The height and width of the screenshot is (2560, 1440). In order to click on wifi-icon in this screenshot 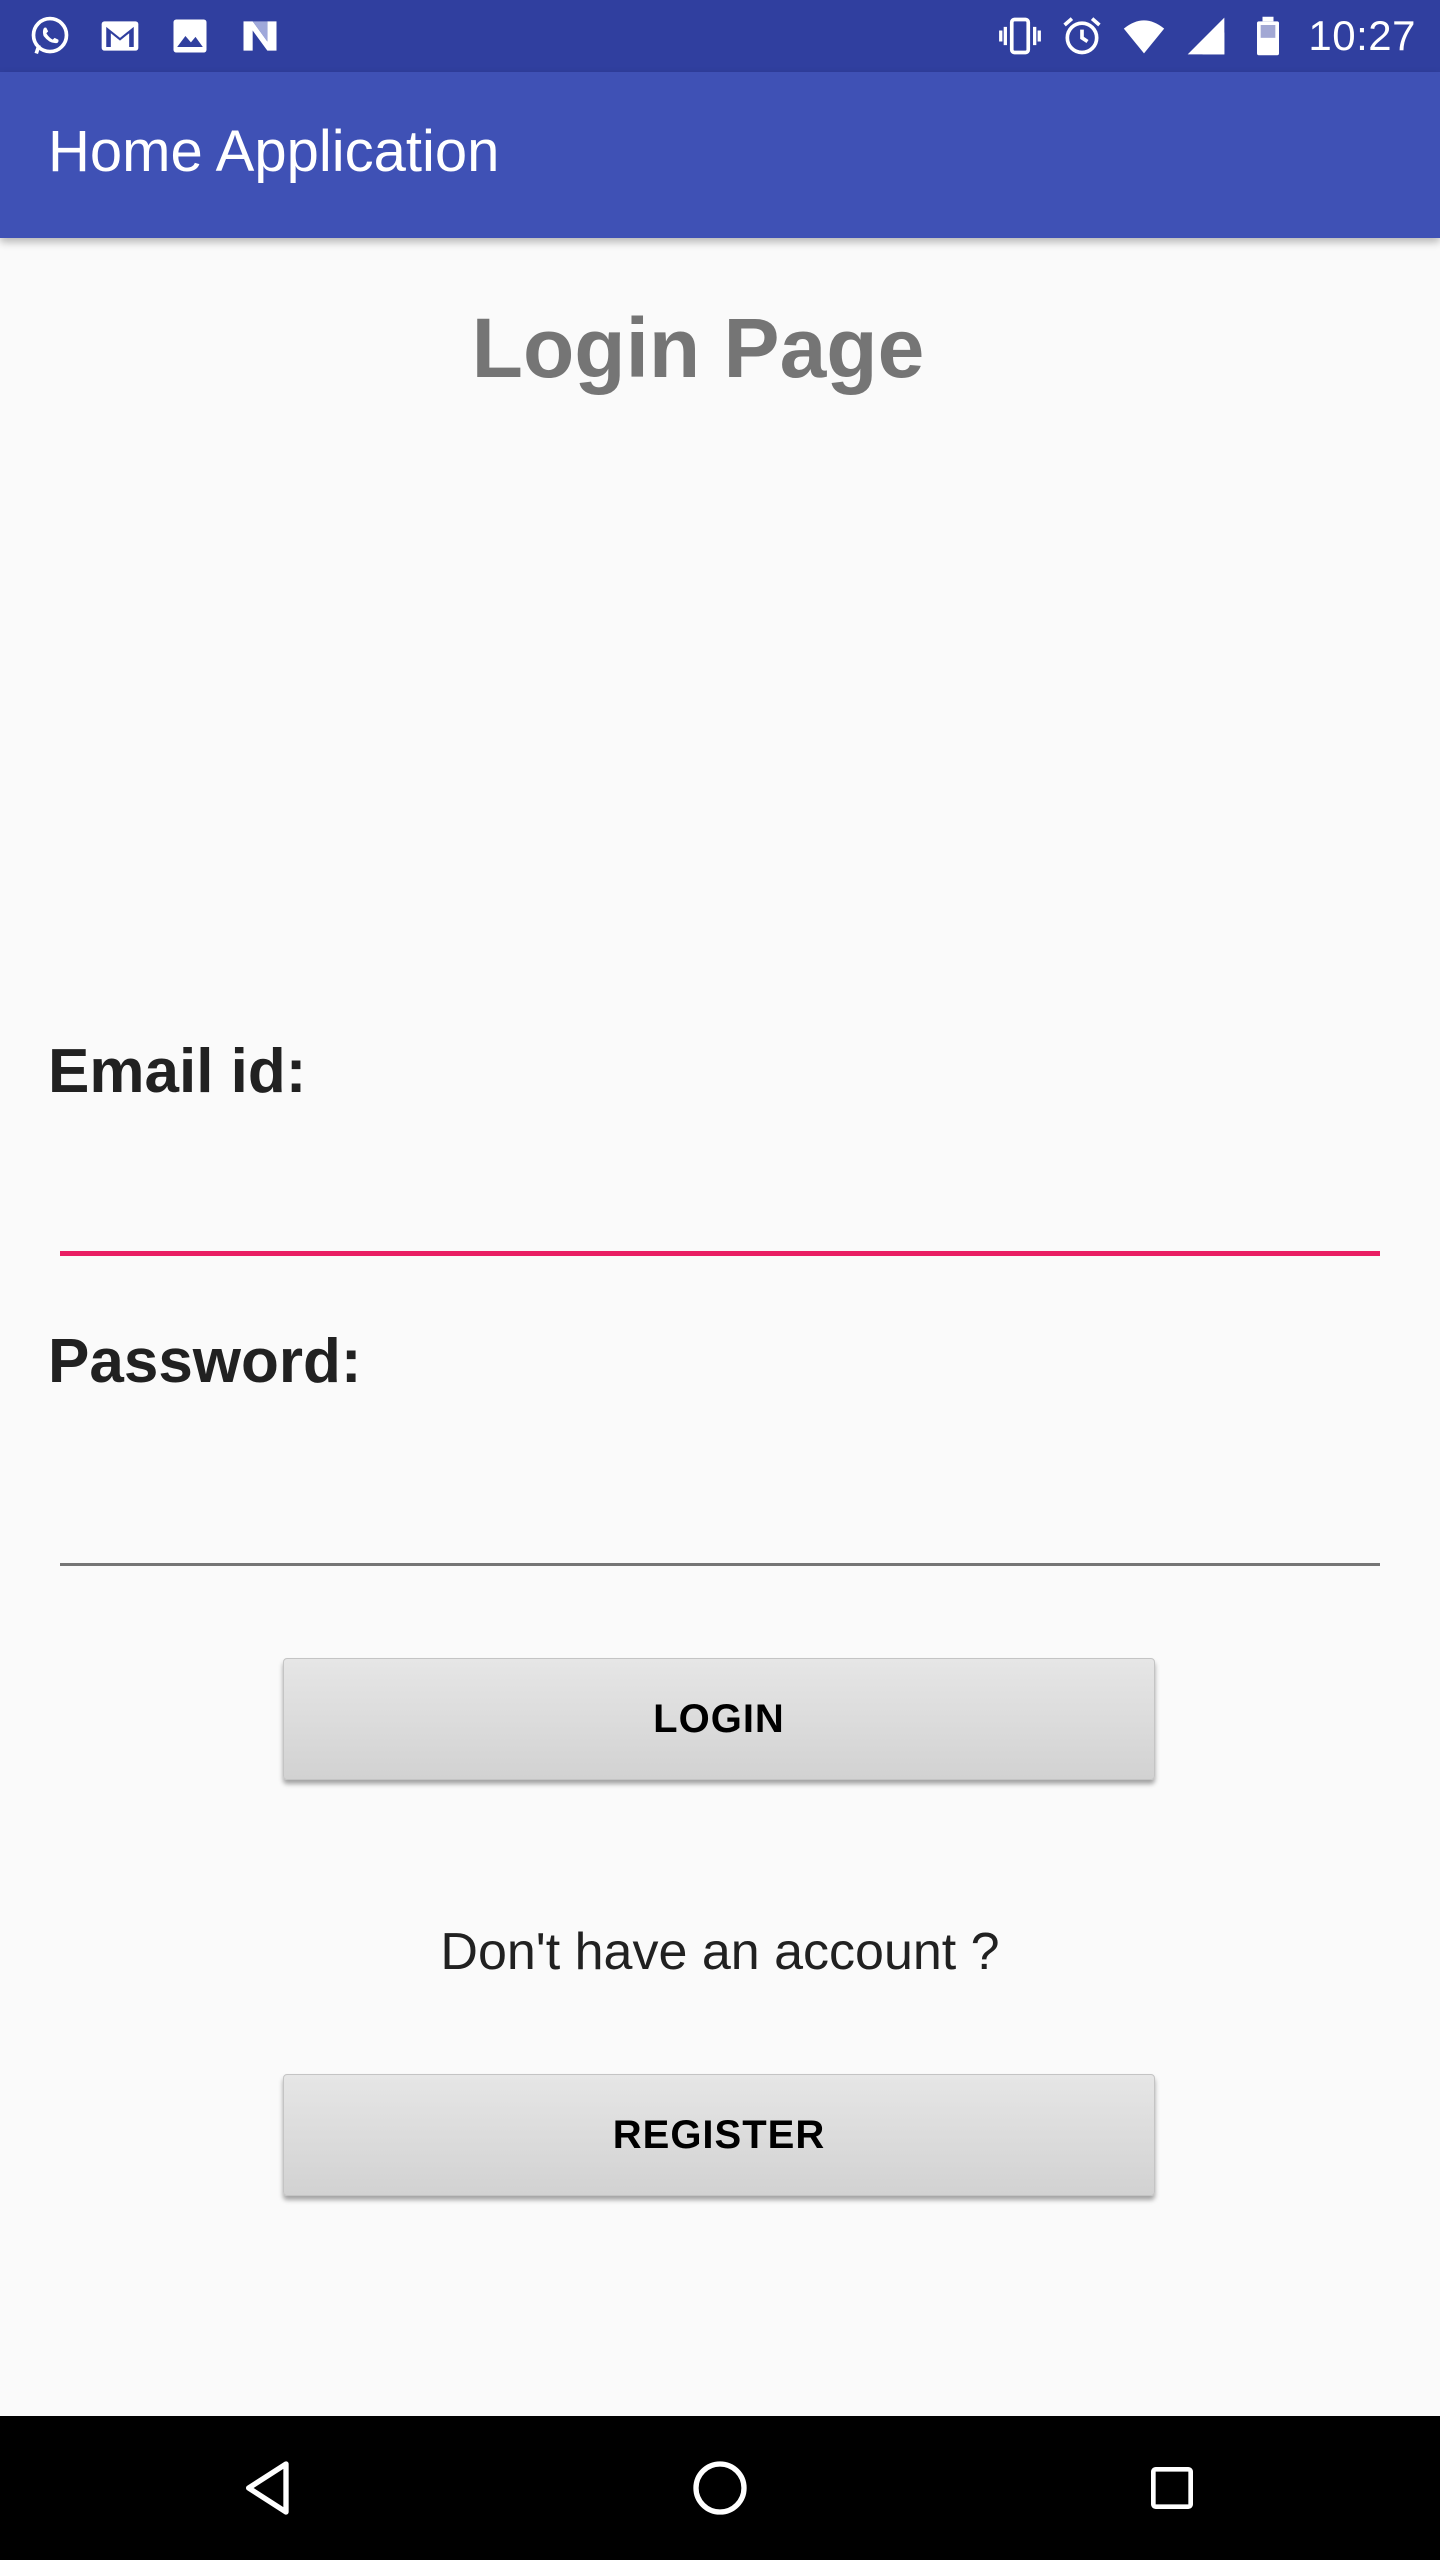, I will do `click(1144, 37)`.